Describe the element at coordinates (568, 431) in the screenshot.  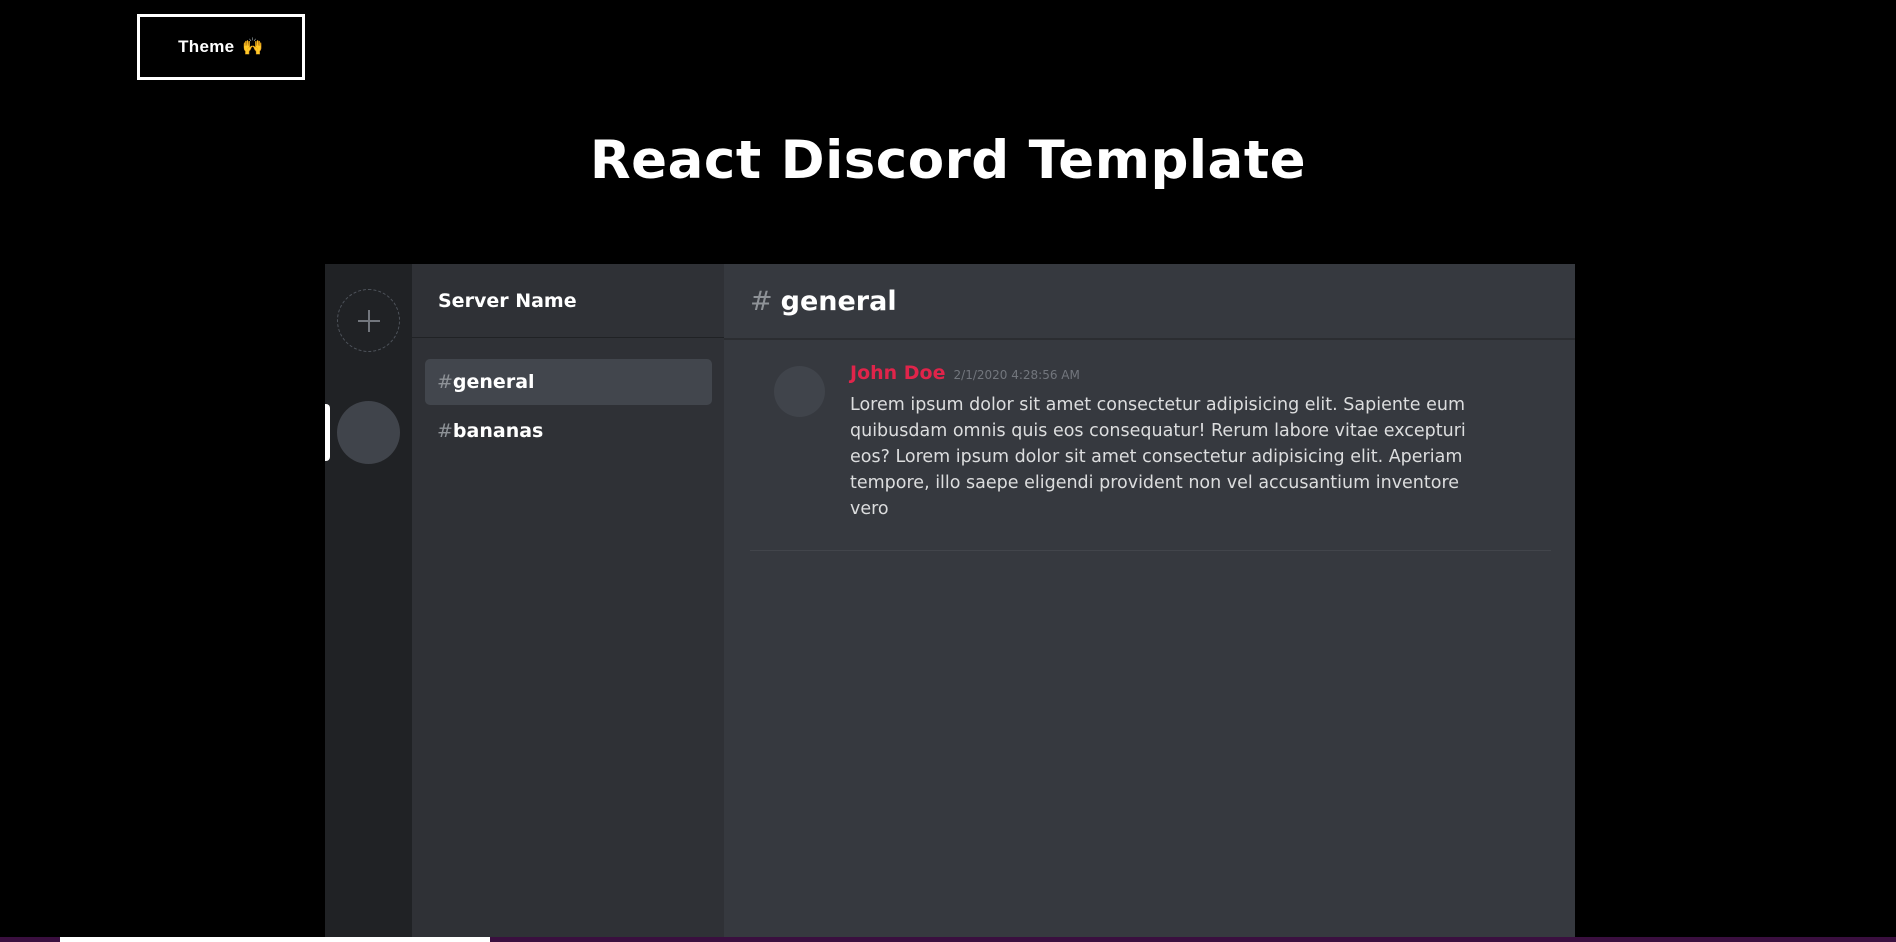
I see `channel-item-bananas: # bananas` at that location.